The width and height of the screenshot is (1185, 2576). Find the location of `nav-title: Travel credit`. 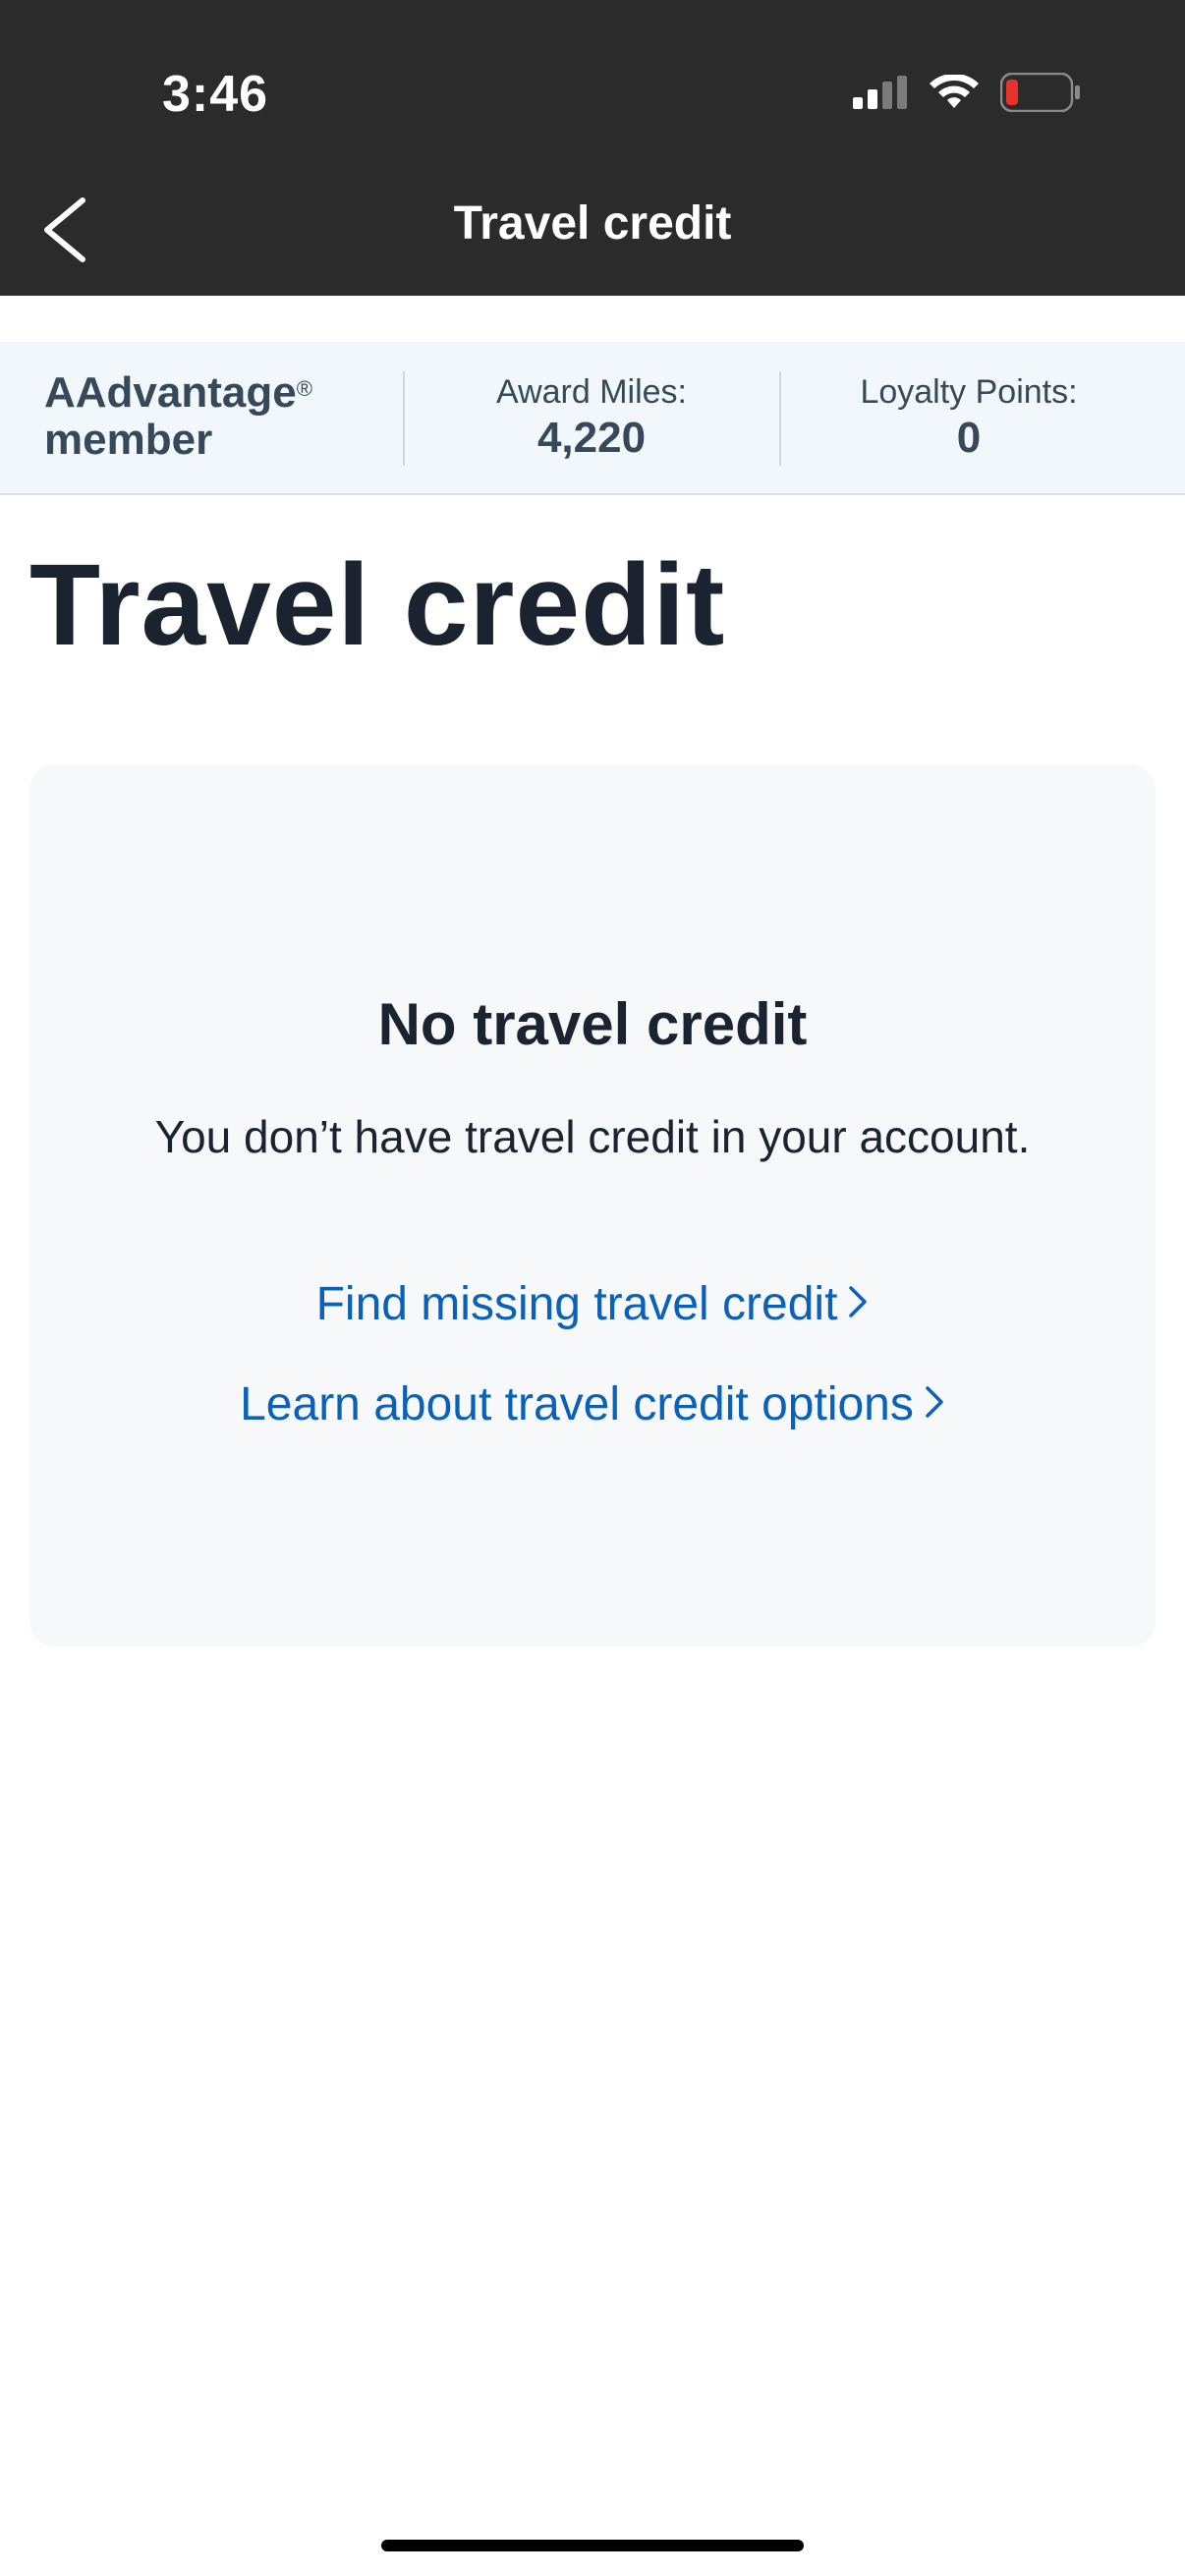

nav-title: Travel credit is located at coordinates (592, 223).